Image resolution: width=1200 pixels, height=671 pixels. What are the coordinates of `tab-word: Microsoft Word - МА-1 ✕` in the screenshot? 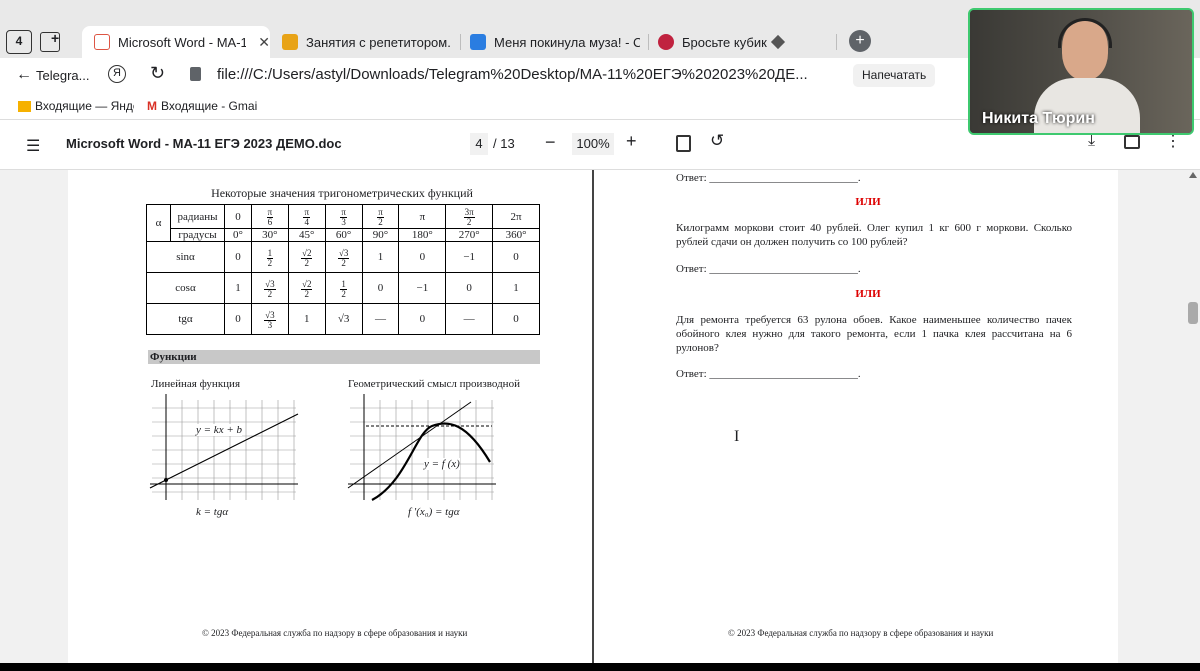 It's located at (176, 42).